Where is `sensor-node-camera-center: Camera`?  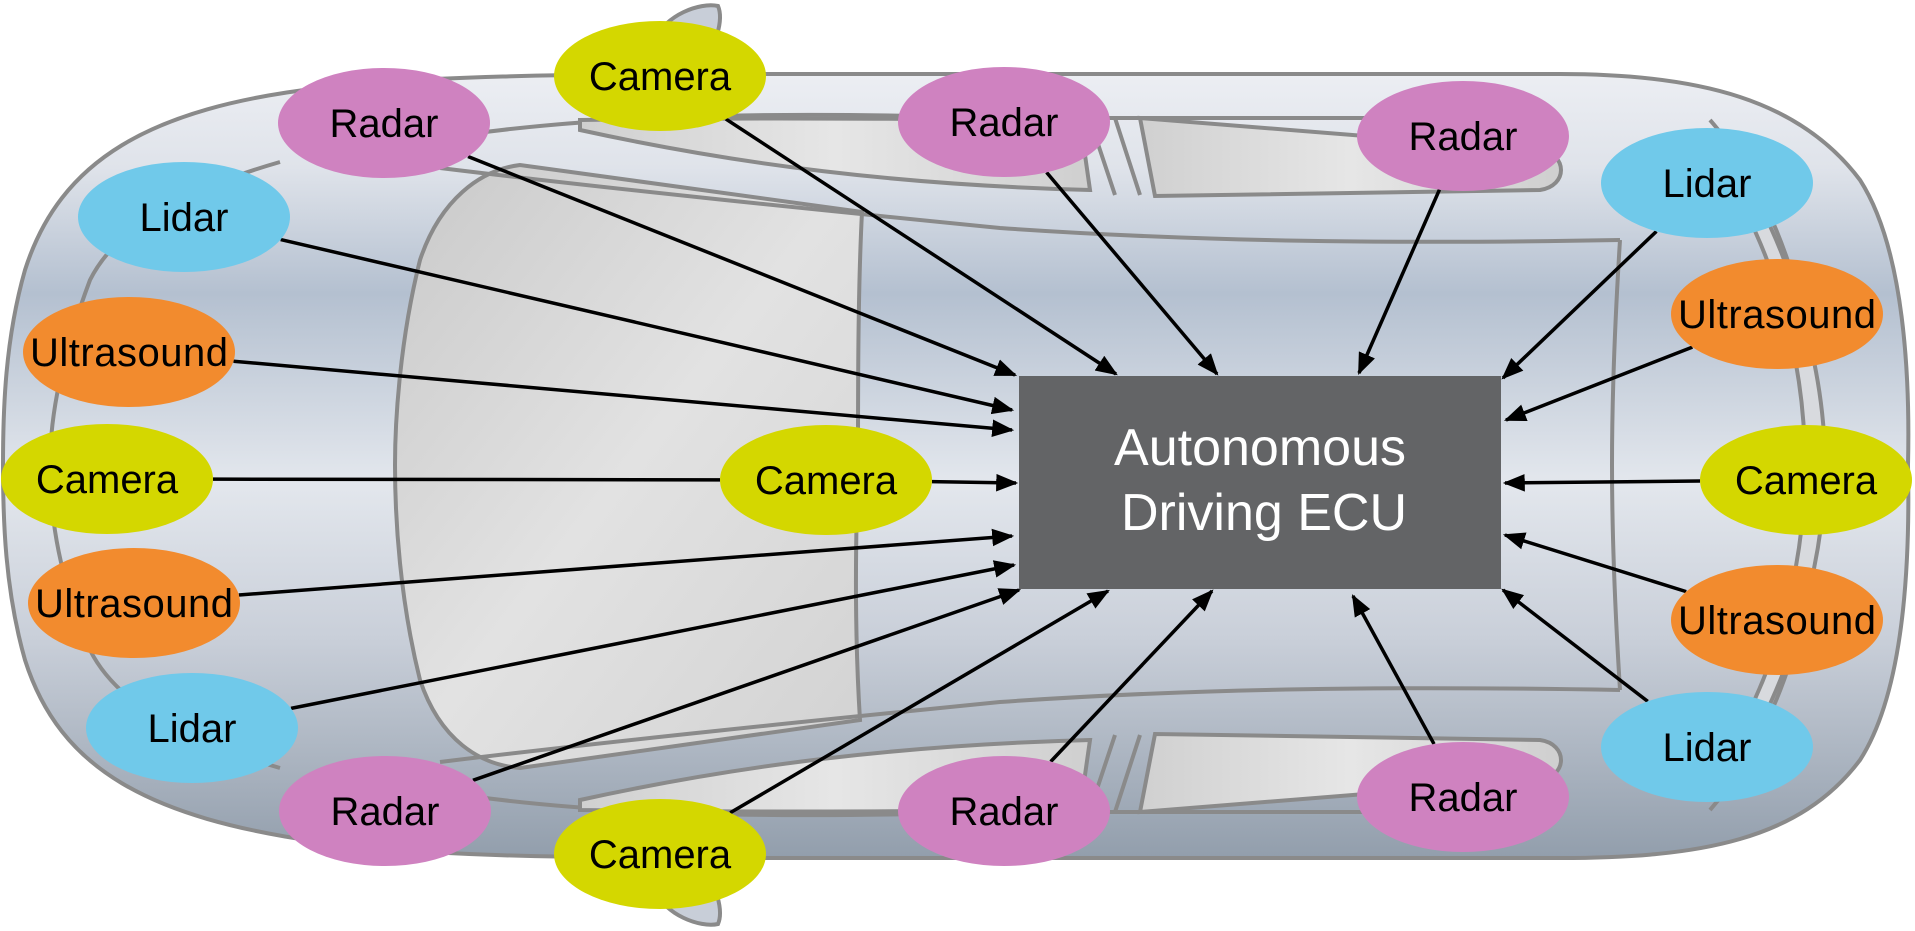 sensor-node-camera-center: Camera is located at coordinates (826, 480).